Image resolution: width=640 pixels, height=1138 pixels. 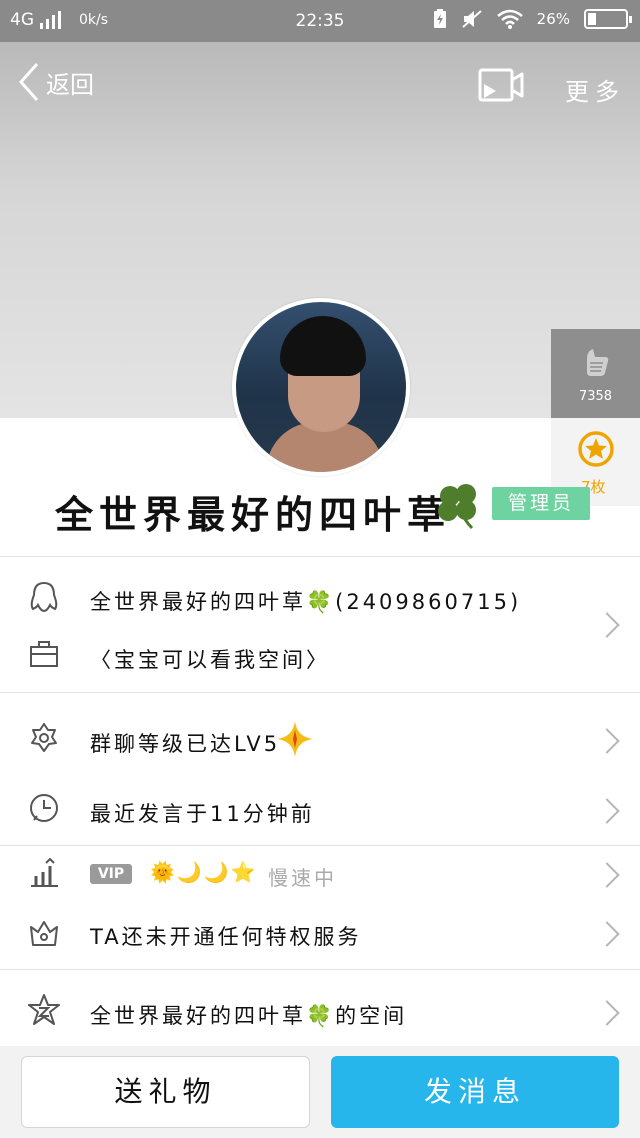 What do you see at coordinates (210, 660) in the screenshot?
I see `signature: 〈宝宝可以看我空间〉` at bounding box center [210, 660].